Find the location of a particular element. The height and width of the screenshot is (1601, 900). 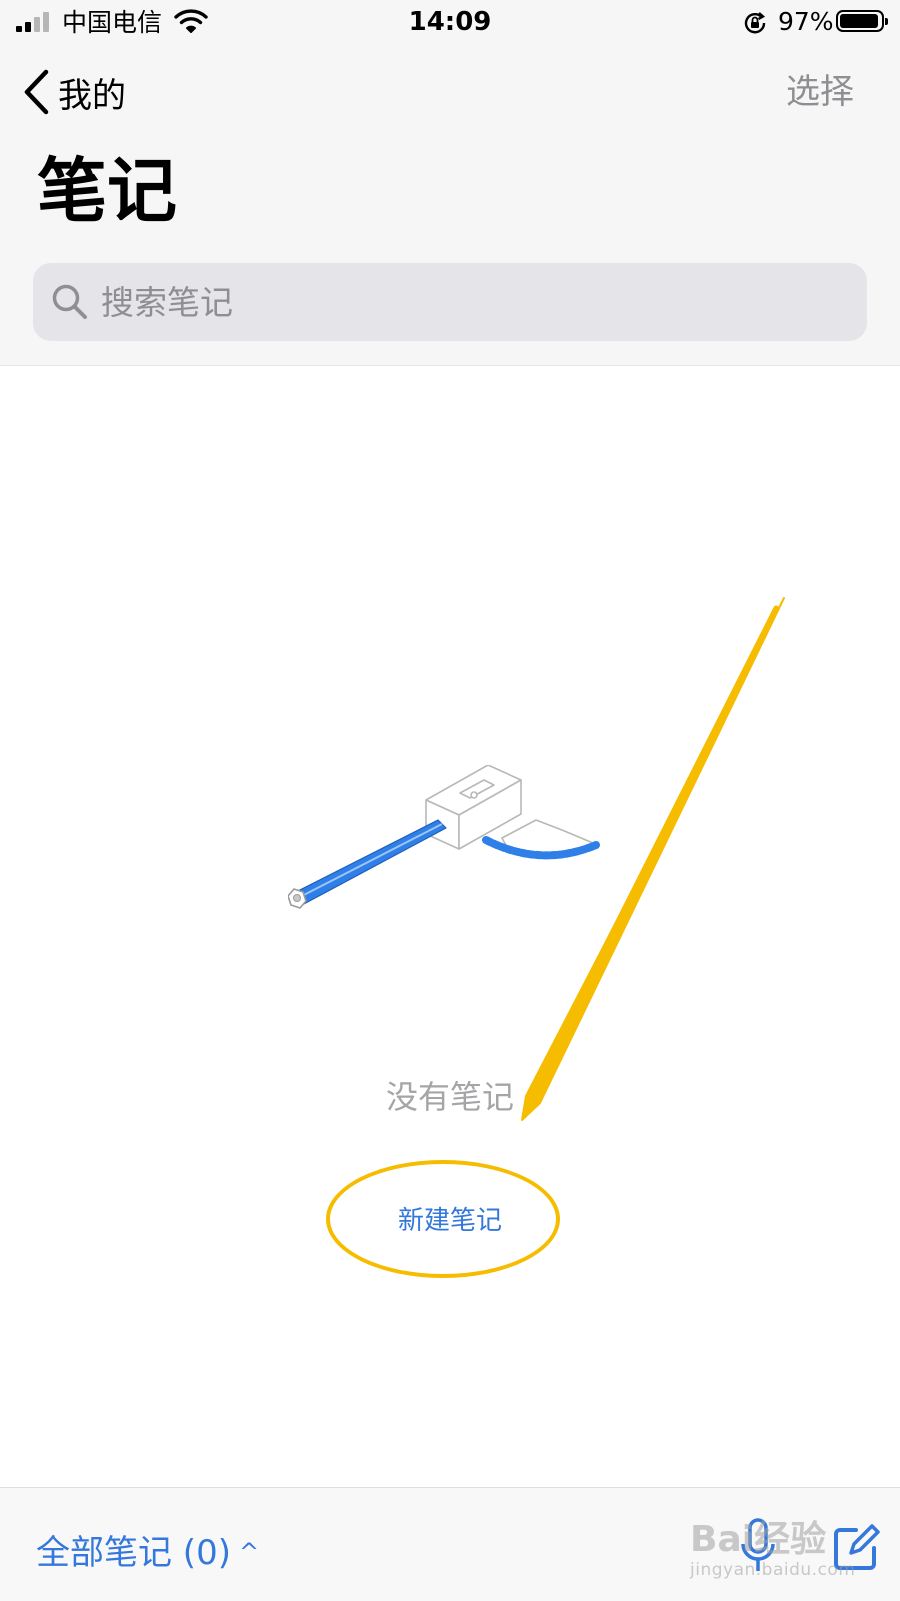

status-bar: 中国电信 14:09 97% is located at coordinates (450, 23).